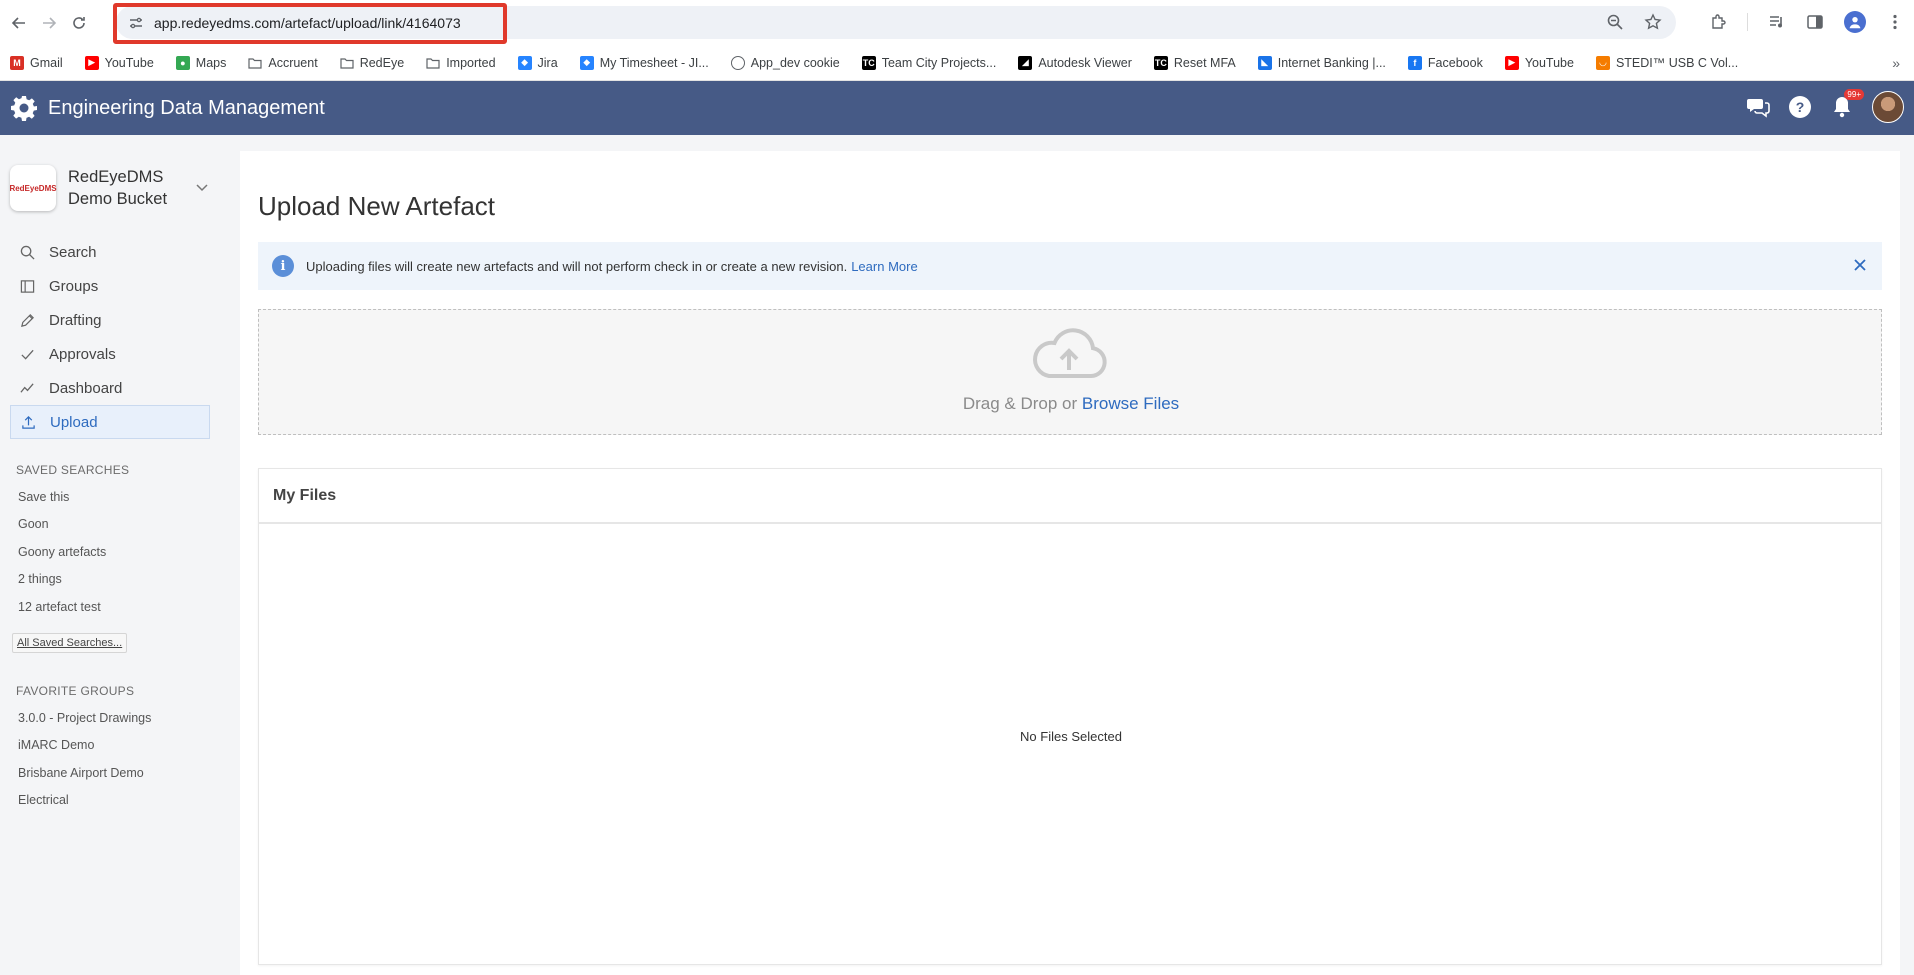  I want to click on menu-item-drafting: Drafting, so click(110, 320).